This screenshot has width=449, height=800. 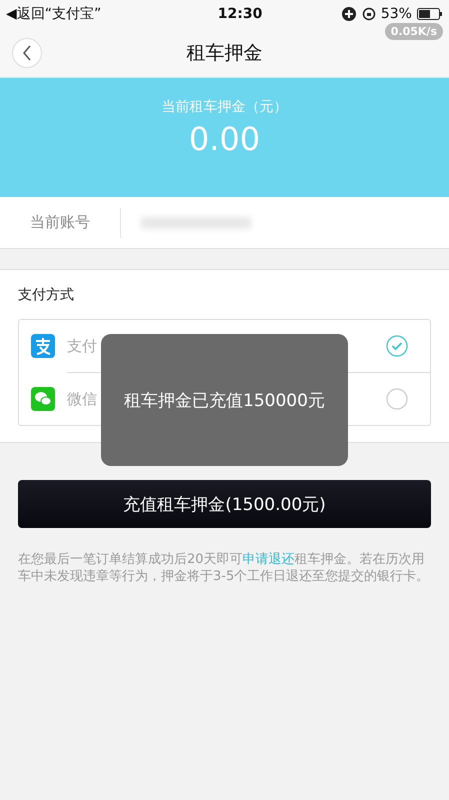 I want to click on clock-text: 12:30, so click(x=240, y=14).